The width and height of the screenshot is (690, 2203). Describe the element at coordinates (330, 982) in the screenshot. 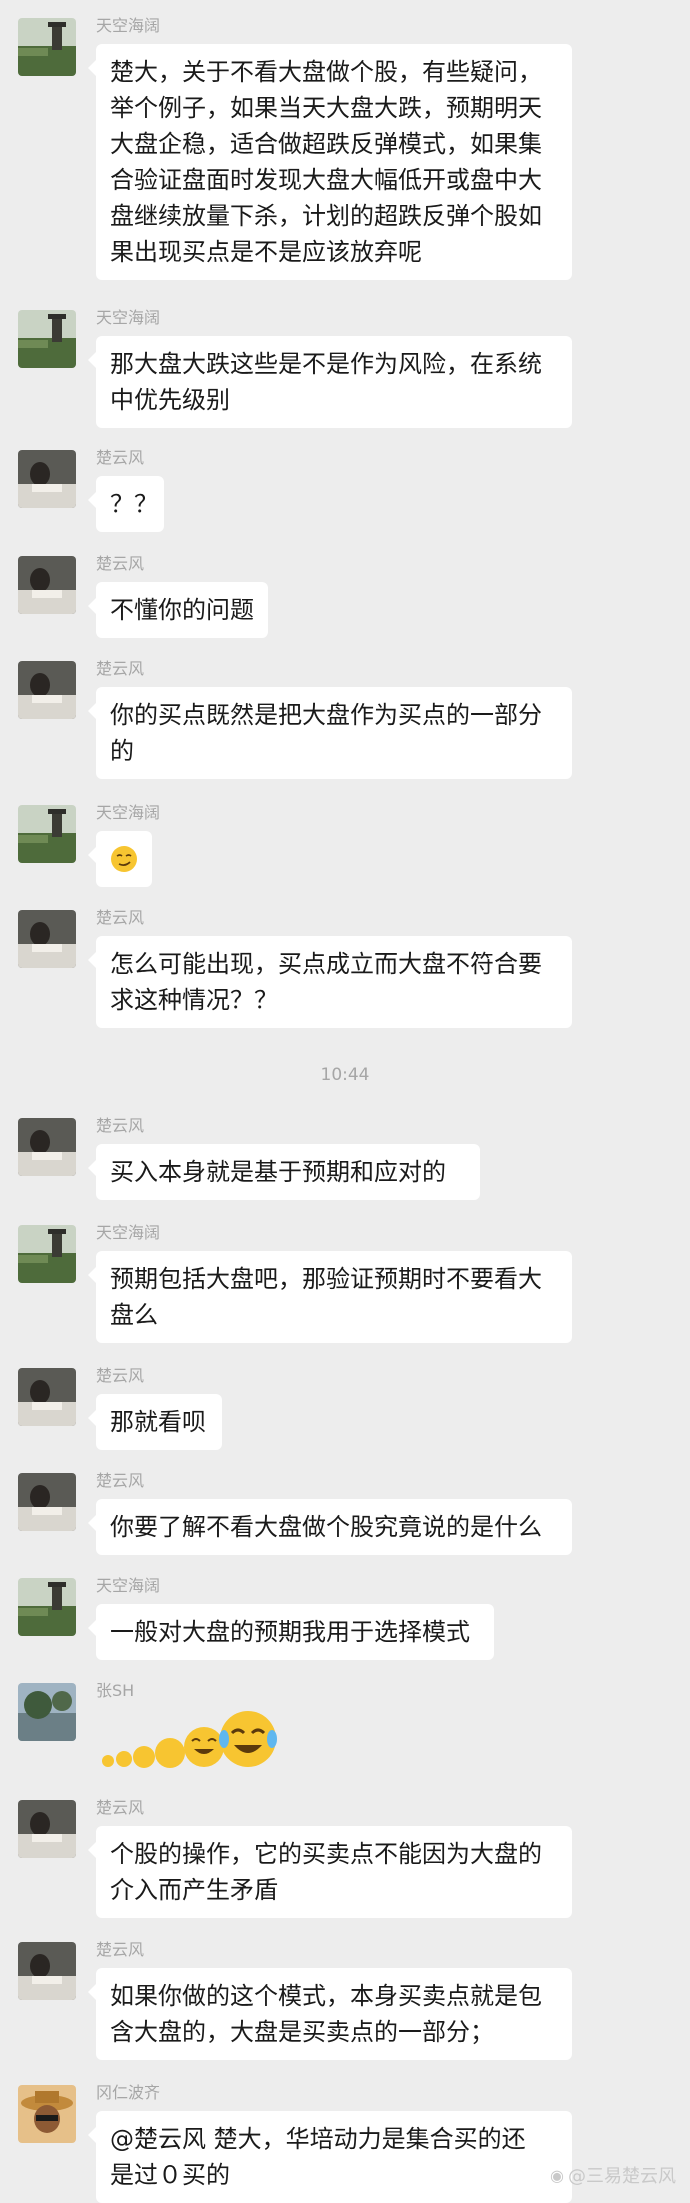

I see `message-bubble: 怎么可能出现，买点成立而大盘不符合要 求这种情况？？` at that location.